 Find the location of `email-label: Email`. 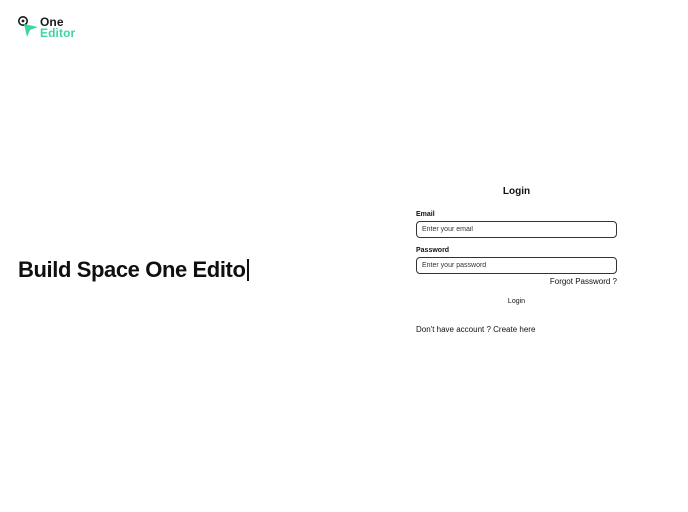

email-label: Email is located at coordinates (425, 214).